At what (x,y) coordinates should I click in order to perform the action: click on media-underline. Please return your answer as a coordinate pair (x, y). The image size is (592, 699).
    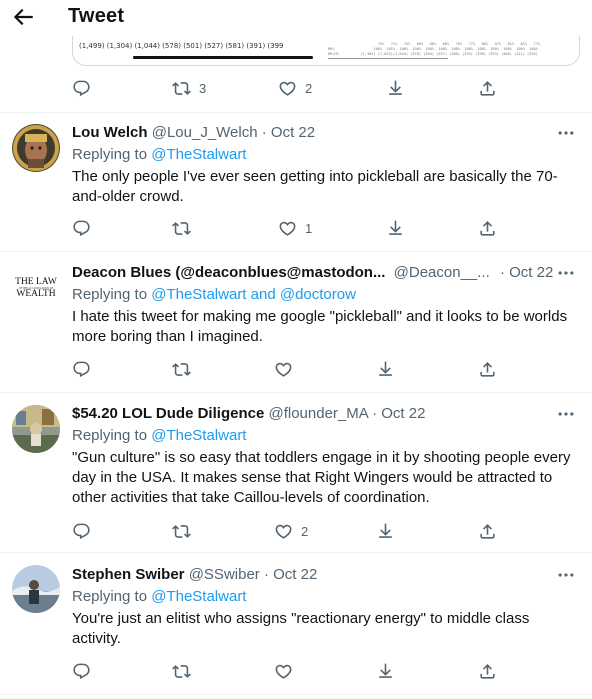
    Looking at the image, I should click on (223, 57).